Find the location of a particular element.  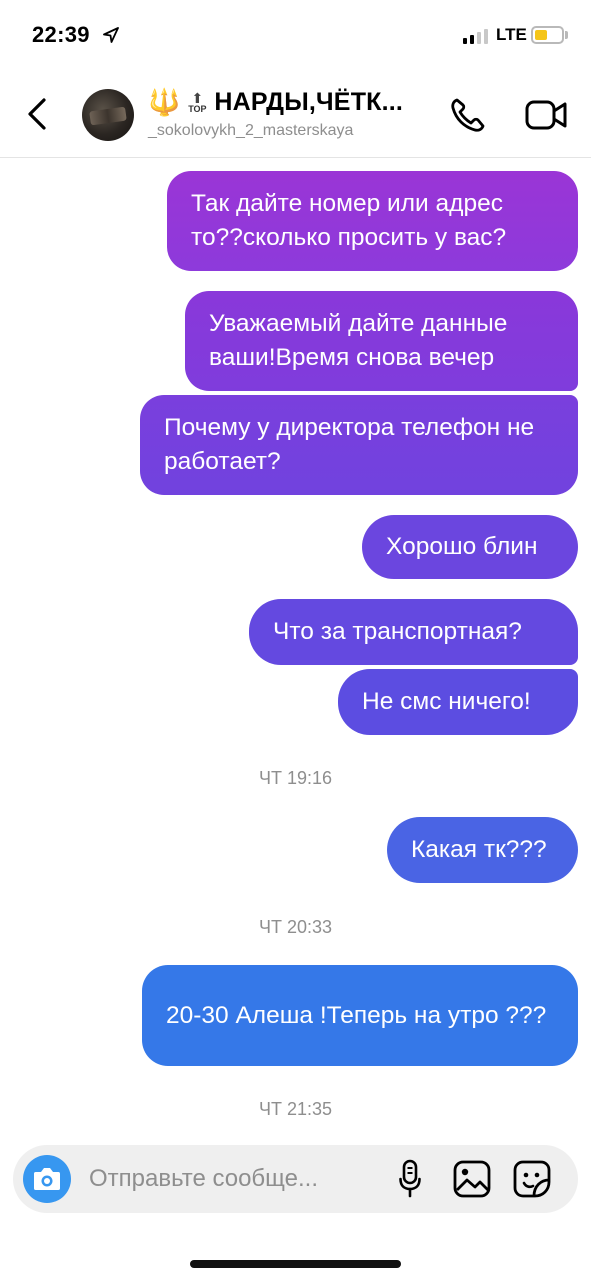

status-bar: 22:39 LTE is located at coordinates (295, 35).